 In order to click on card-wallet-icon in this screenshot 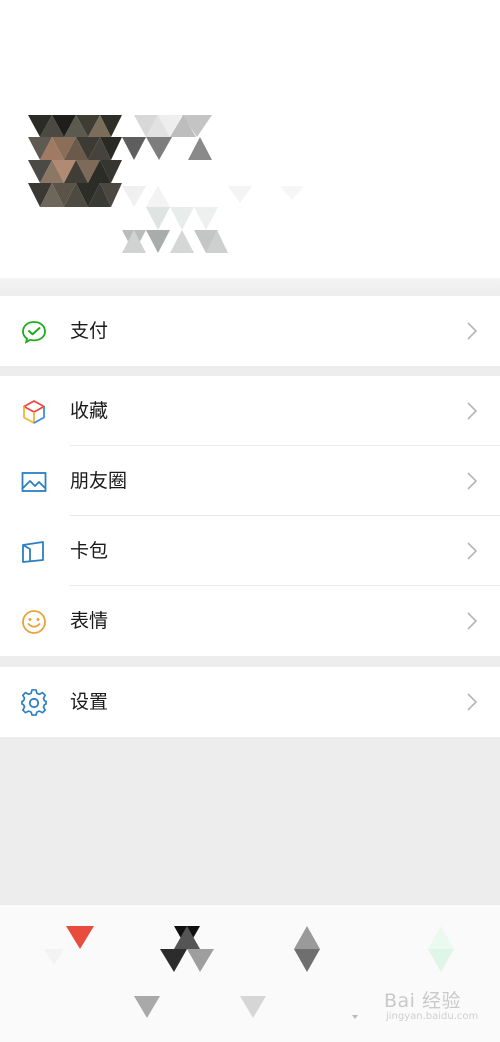, I will do `click(34, 552)`.